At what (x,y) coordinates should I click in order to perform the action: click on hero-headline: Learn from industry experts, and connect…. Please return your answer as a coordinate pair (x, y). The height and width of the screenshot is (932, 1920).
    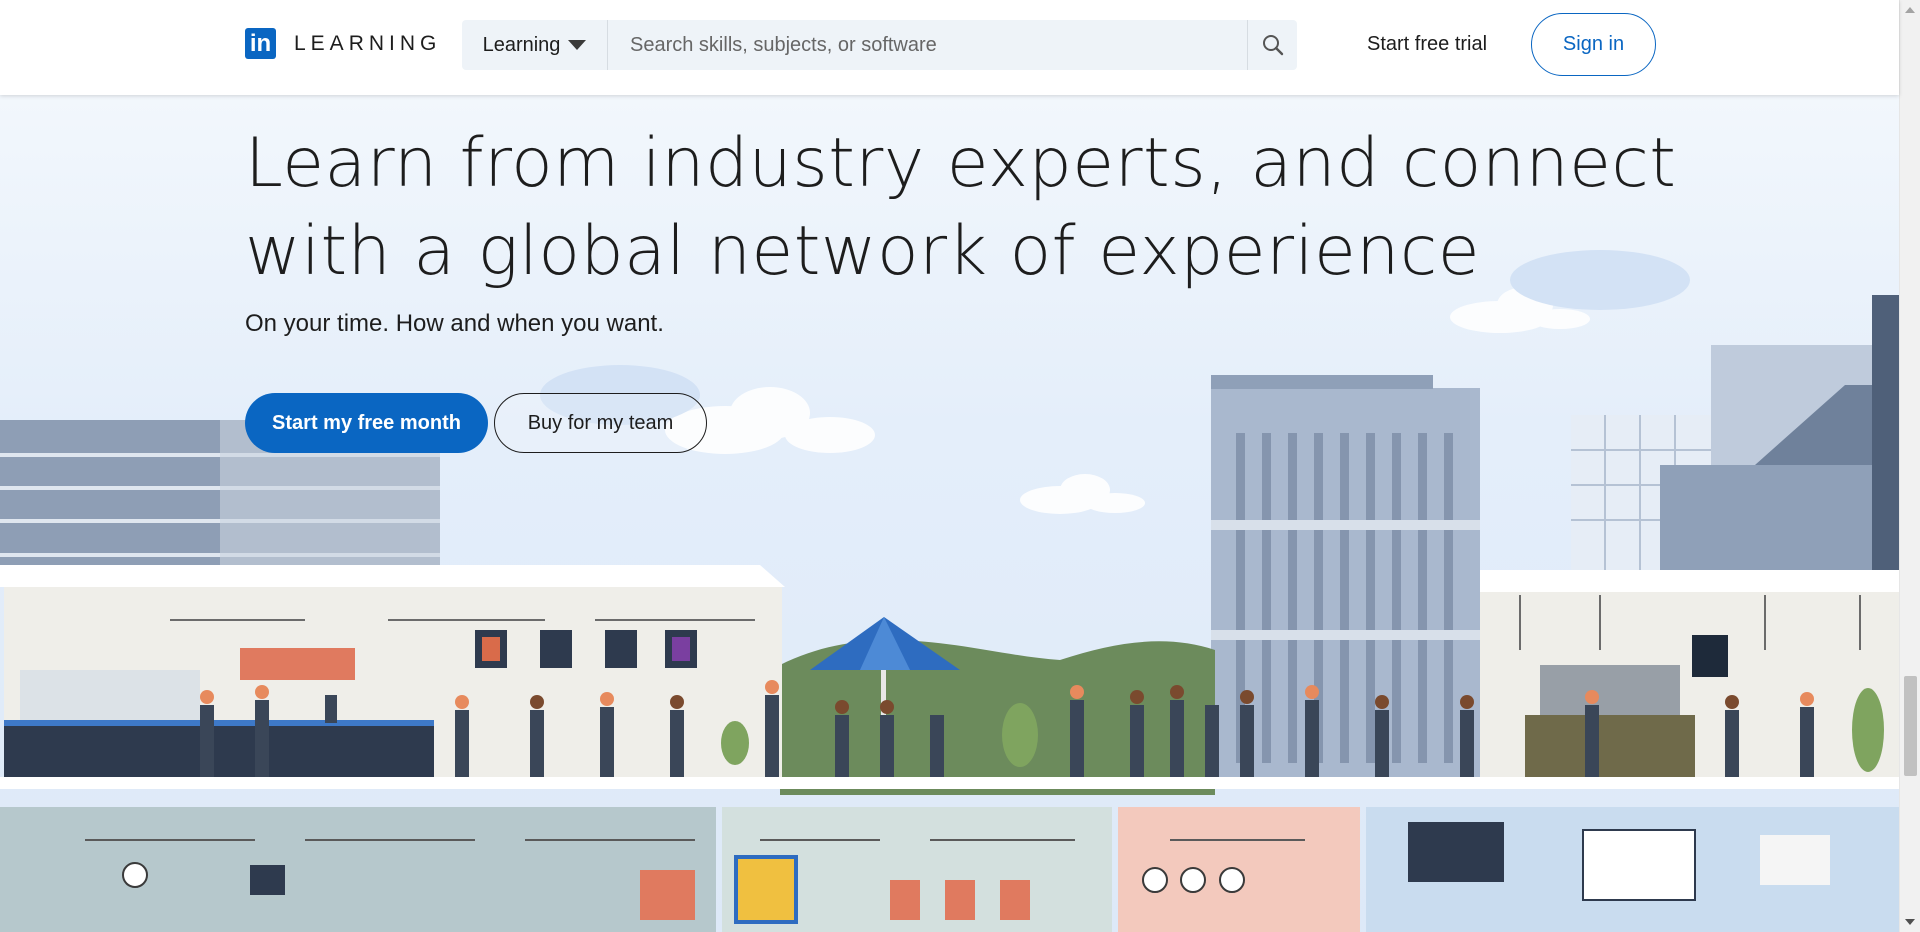
    Looking at the image, I should click on (961, 207).